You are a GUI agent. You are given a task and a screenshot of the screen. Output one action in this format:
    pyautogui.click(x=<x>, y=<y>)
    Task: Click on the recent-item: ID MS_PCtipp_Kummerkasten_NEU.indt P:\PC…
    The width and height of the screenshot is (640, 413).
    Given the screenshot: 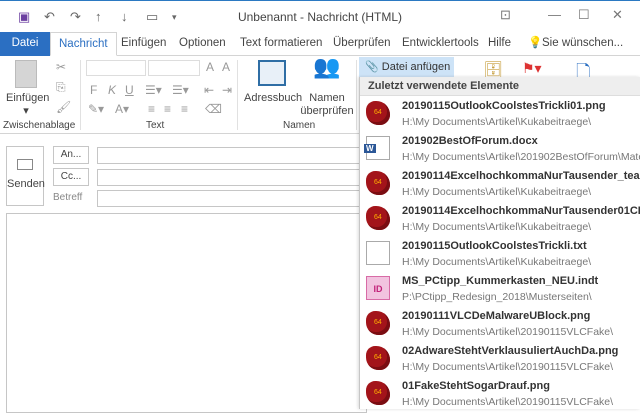 What is the action you would take?
    pyautogui.click(x=500, y=288)
    